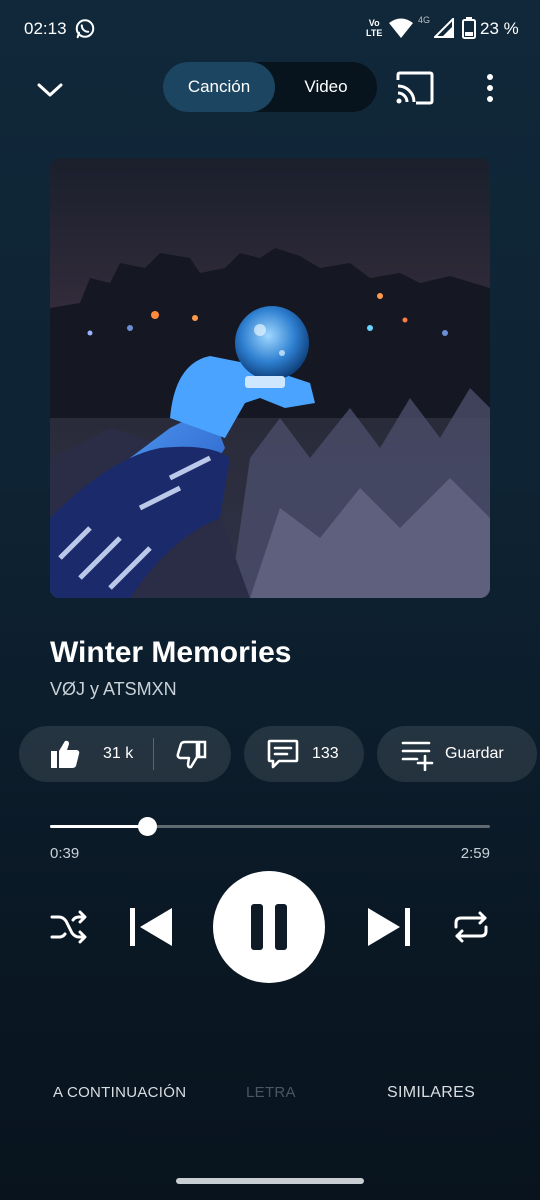  I want to click on previous-track-button, so click(151, 927).